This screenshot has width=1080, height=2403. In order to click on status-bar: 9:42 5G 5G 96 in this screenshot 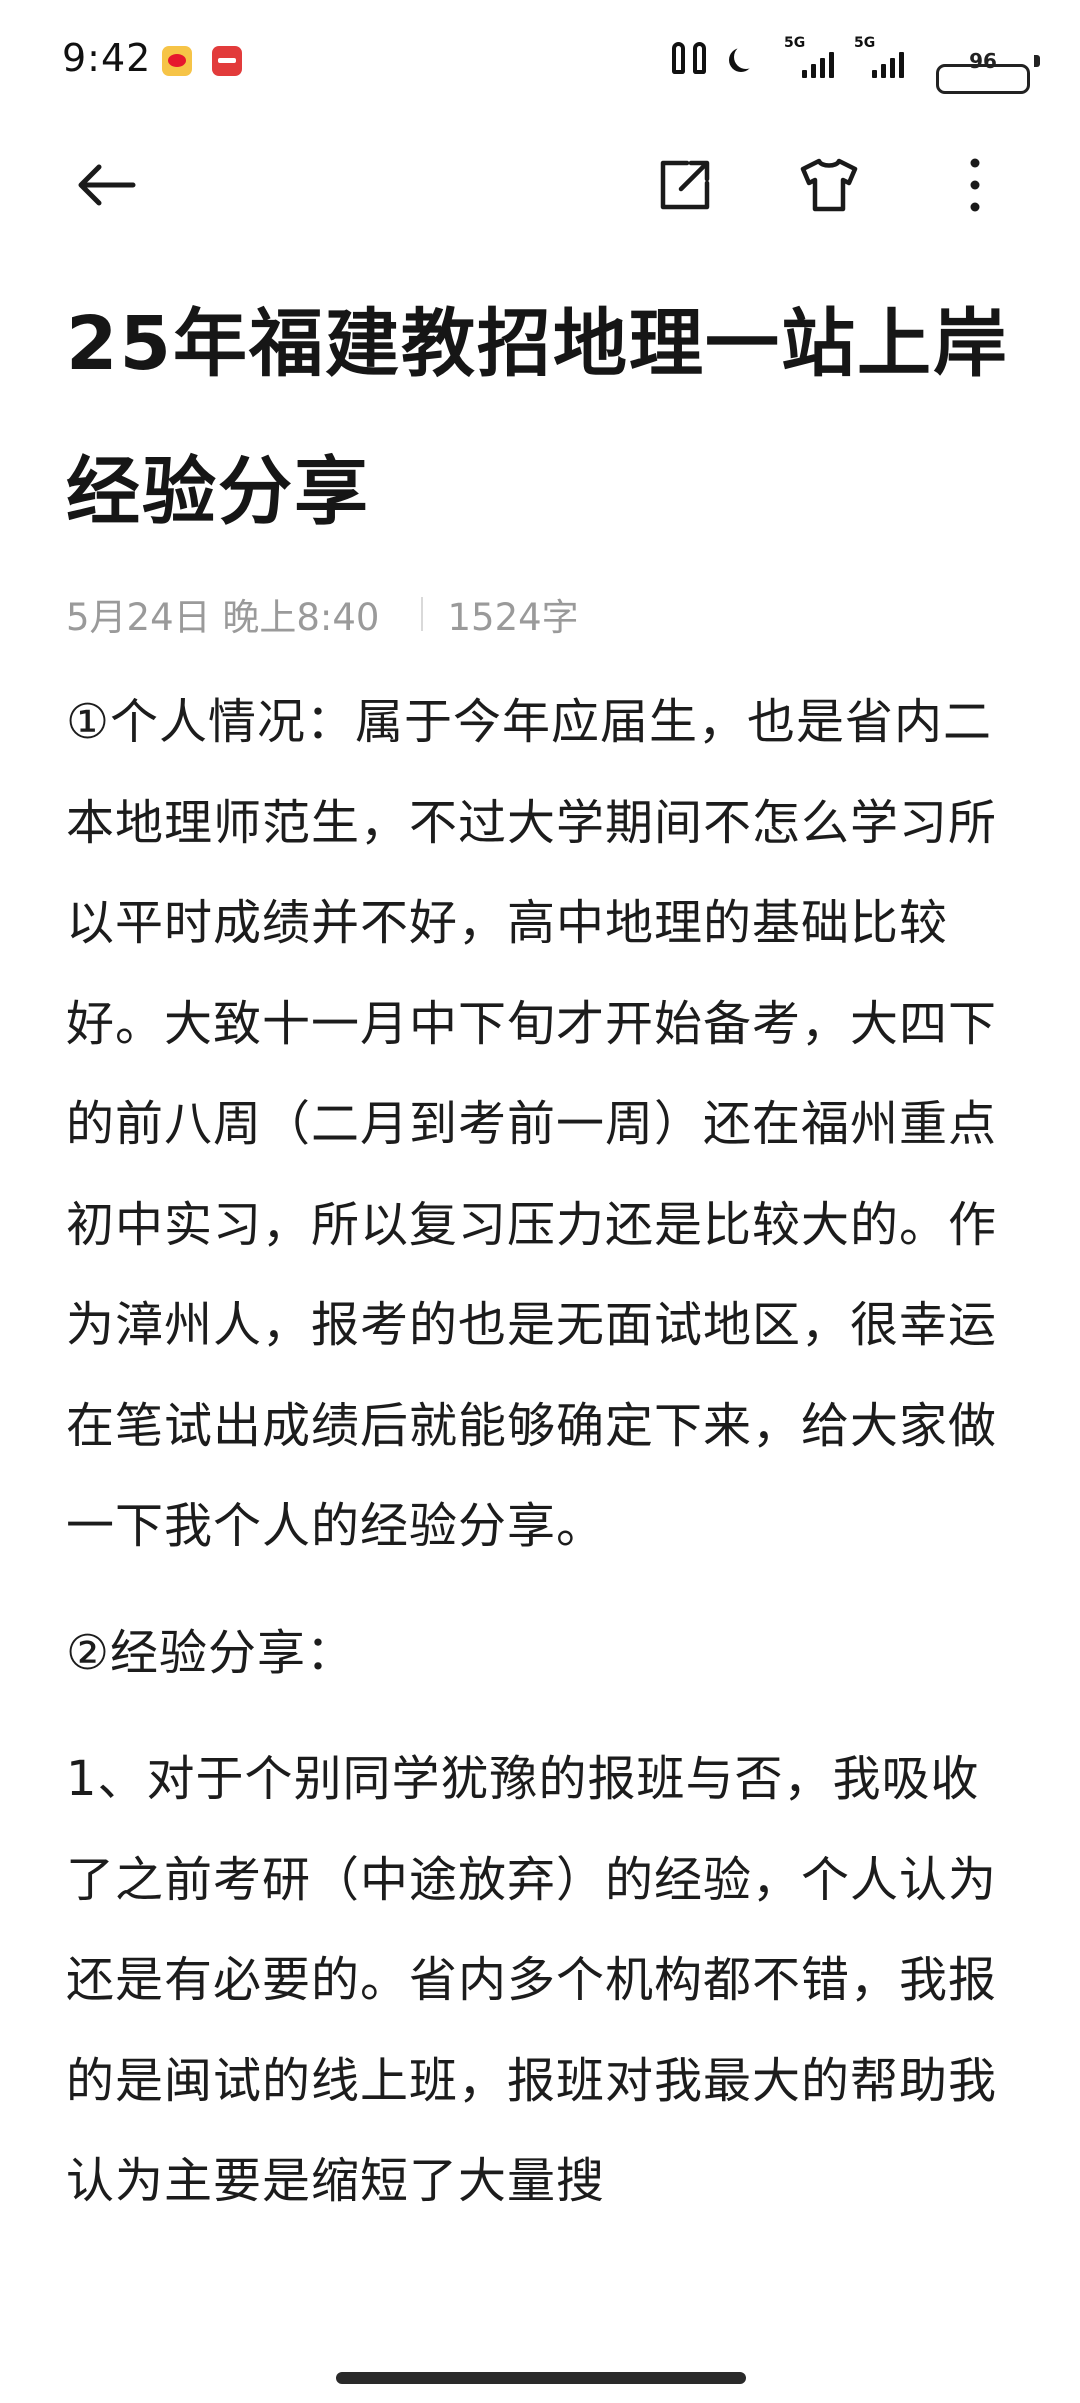, I will do `click(540, 60)`.